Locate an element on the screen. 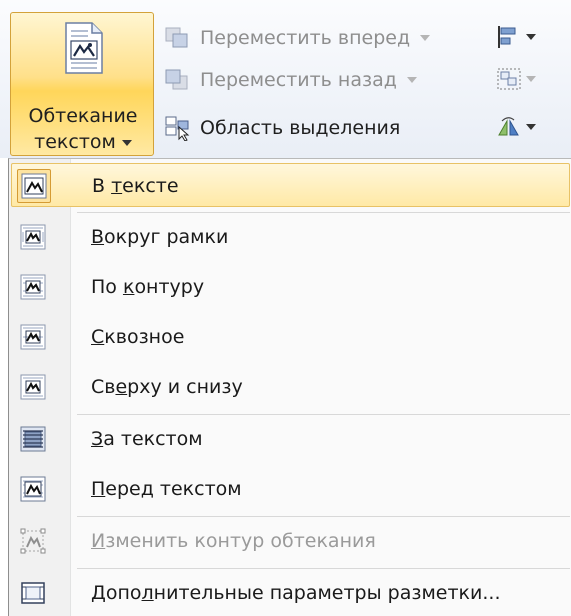 The image size is (571, 616). wrap-text-label-line2: текстом is located at coordinates (83, 142).